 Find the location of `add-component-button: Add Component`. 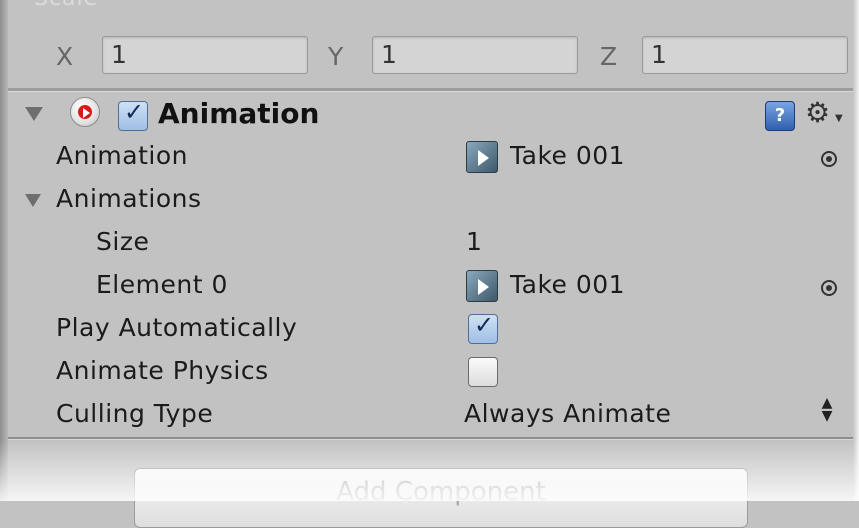

add-component-button: Add Component is located at coordinates (441, 498).